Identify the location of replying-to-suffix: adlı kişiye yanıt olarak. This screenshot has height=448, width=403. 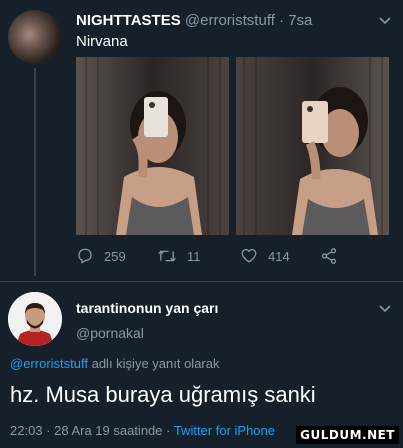
(153, 363).